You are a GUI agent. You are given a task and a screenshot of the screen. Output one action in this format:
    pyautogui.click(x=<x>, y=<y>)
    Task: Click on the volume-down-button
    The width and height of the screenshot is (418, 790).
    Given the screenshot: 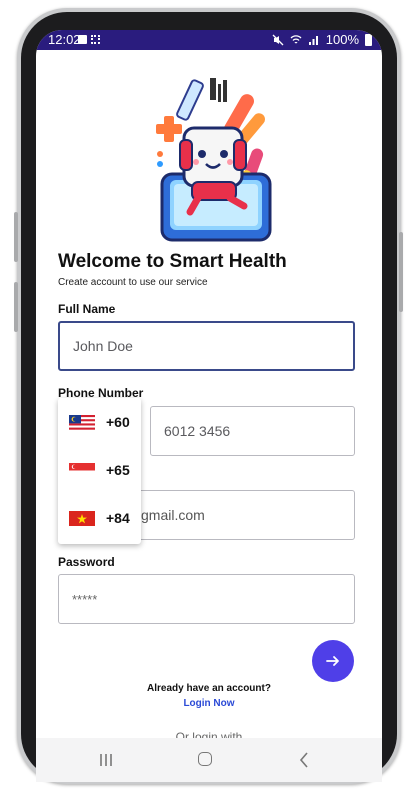 What is the action you would take?
    pyautogui.click(x=16, y=307)
    